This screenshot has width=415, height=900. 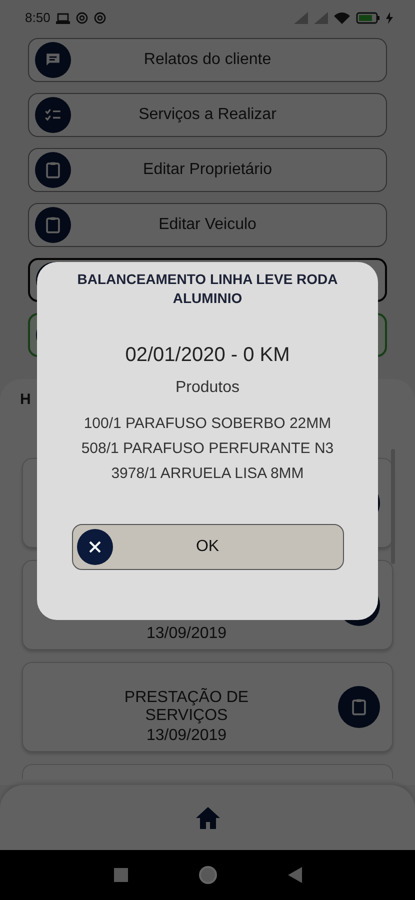 I want to click on history-card: PRESTAÇÃO DE SERVIÇOS 13/09/2019, so click(x=207, y=707).